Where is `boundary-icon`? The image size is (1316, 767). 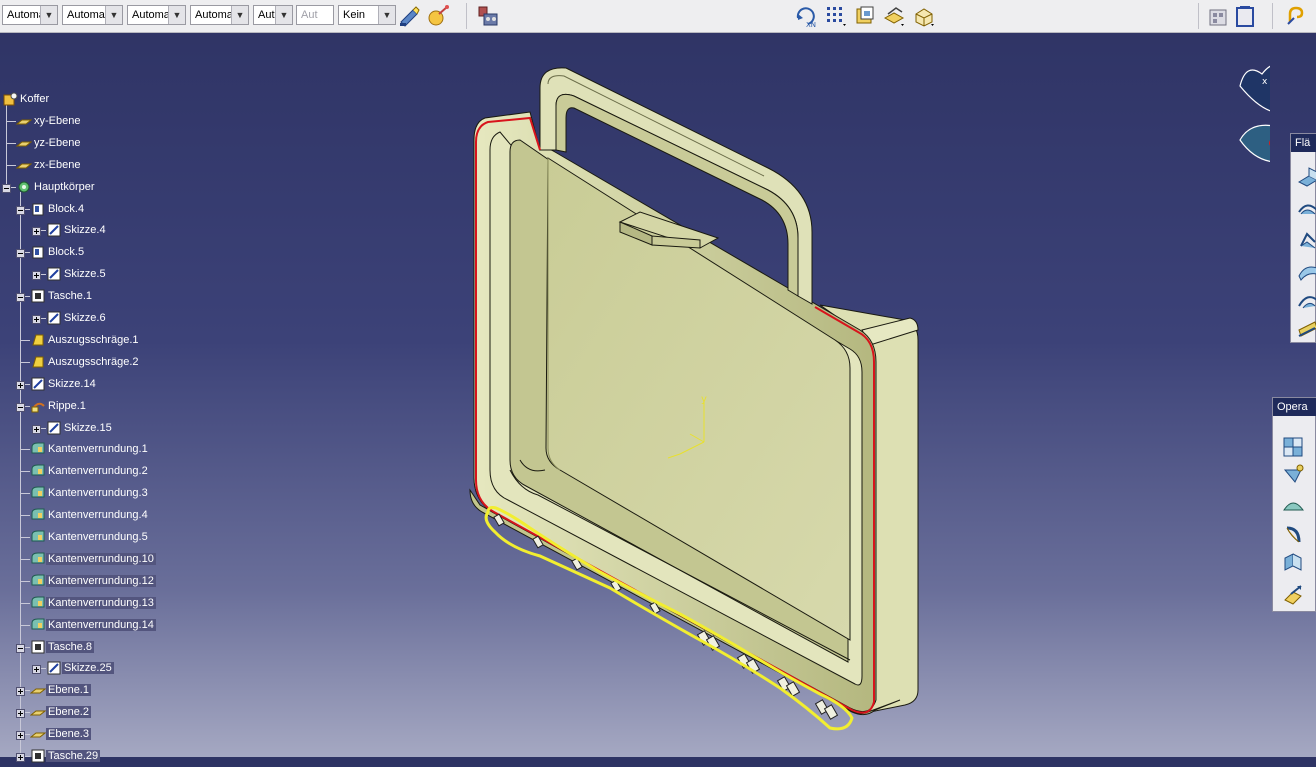
boundary-icon is located at coordinates (1293, 507).